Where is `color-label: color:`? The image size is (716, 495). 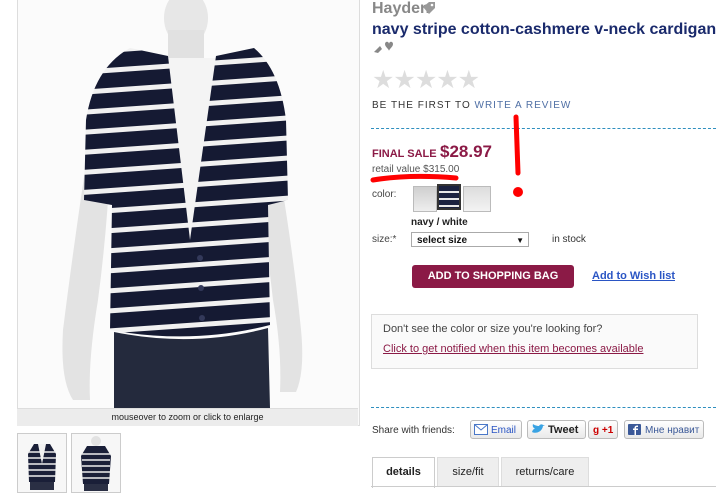 color-label: color: is located at coordinates (384, 194).